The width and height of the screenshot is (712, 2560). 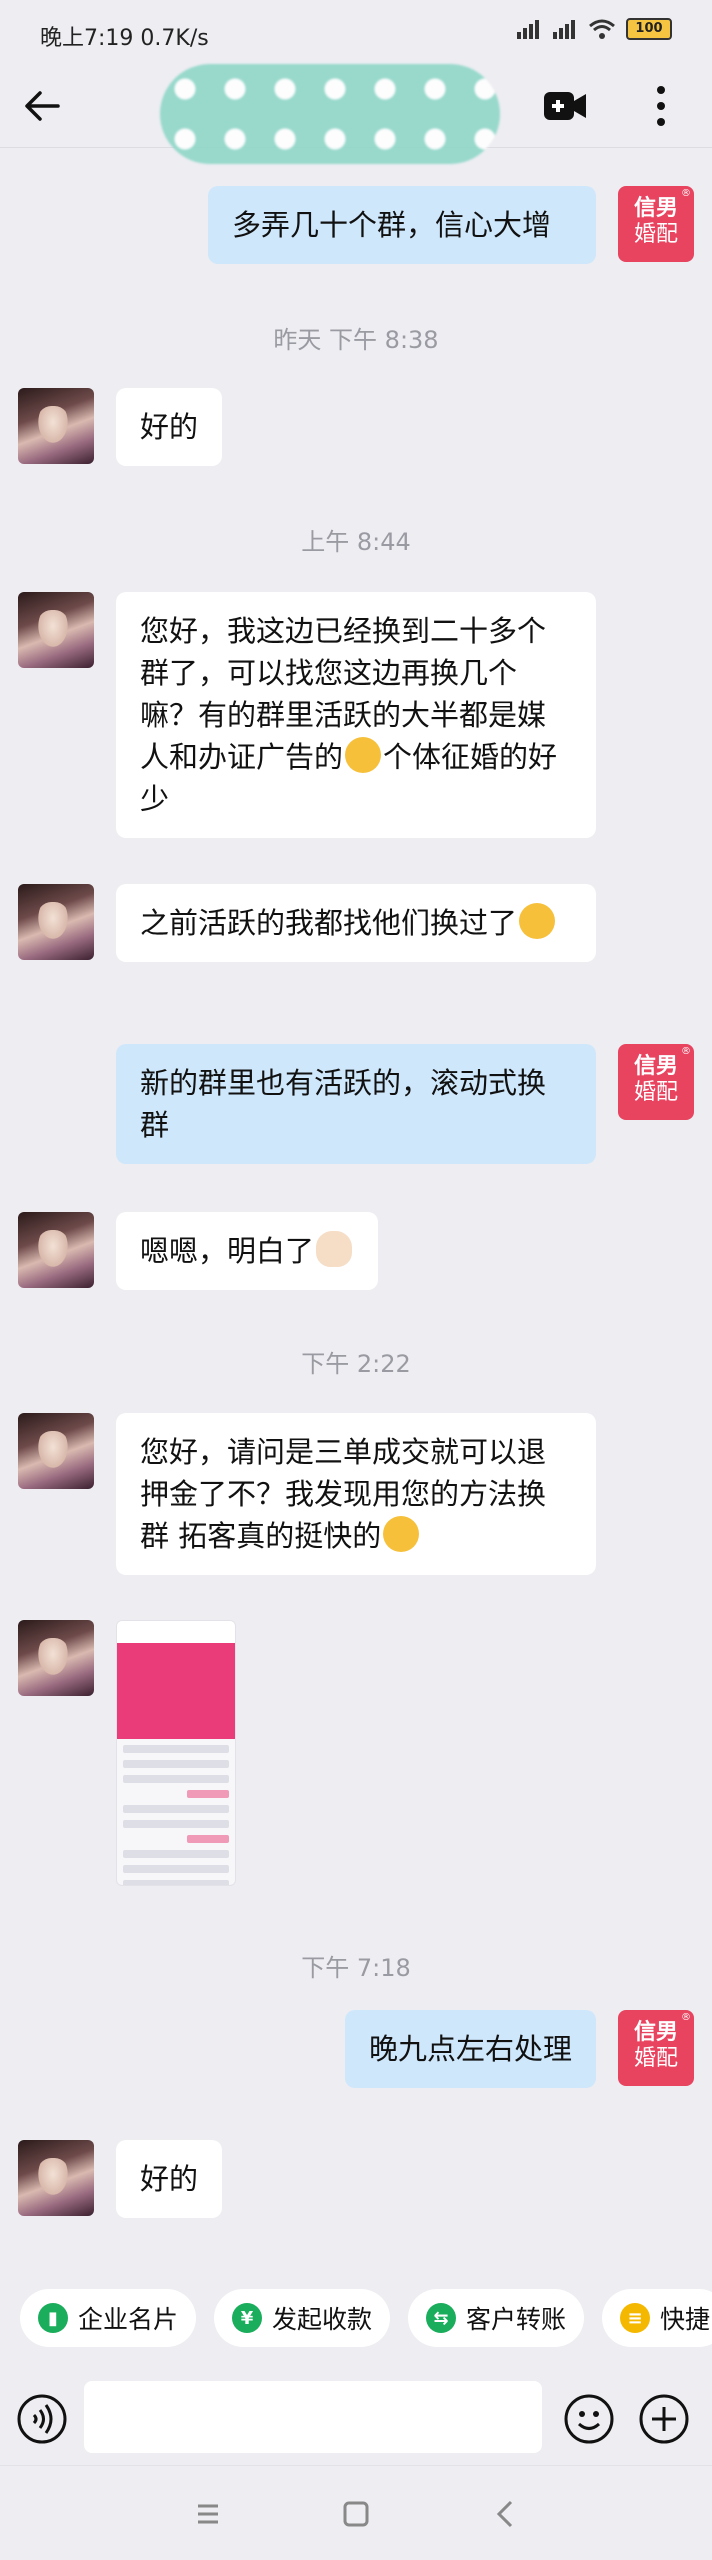 I want to click on message-bubble: 嗯嗯，明白了, so click(x=247, y=1251).